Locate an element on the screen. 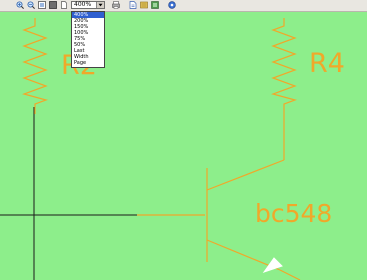 This screenshot has width=367, height=280. zoom-value: 400% is located at coordinates (83, 4).